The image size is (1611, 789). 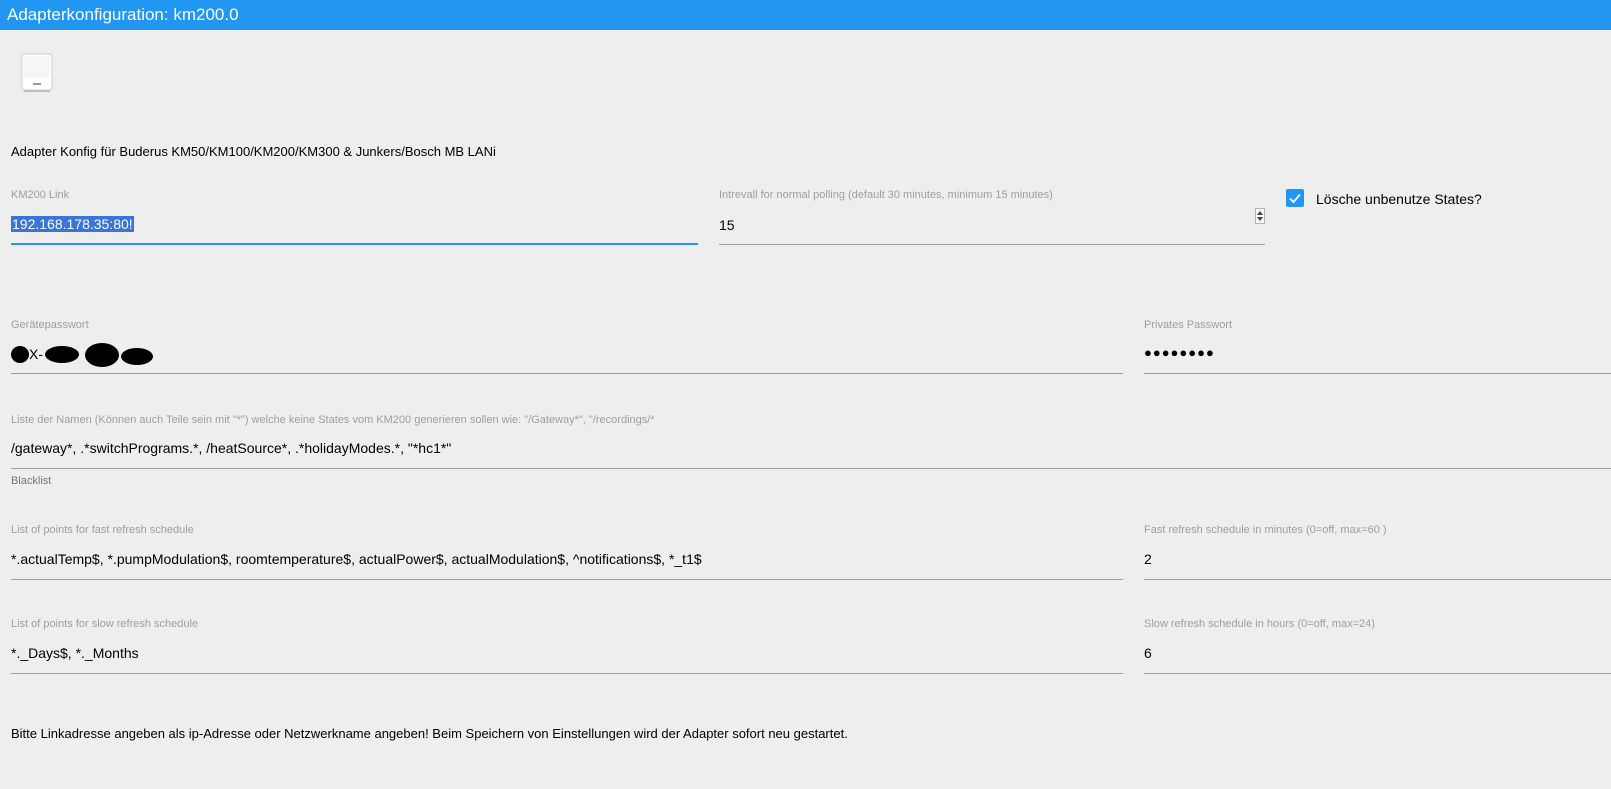 What do you see at coordinates (727, 225) in the screenshot?
I see `interval-input: 15` at bounding box center [727, 225].